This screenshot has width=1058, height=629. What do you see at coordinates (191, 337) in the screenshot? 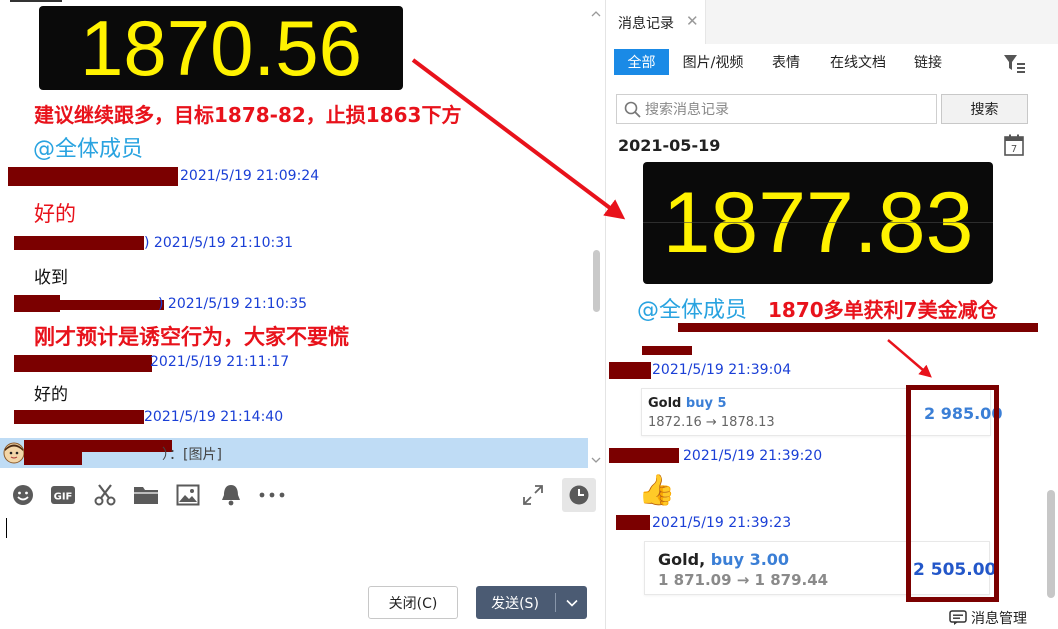
I see `red-annotation-dont-panic: 刚才预计是诱空行为，大家不要慌` at bounding box center [191, 337].